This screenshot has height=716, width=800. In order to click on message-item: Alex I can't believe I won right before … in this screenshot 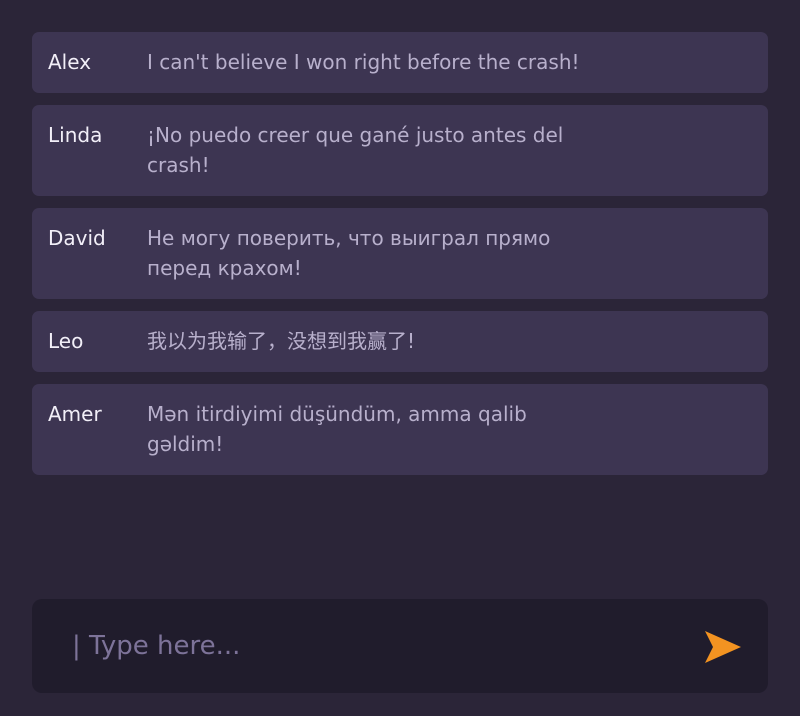, I will do `click(400, 62)`.